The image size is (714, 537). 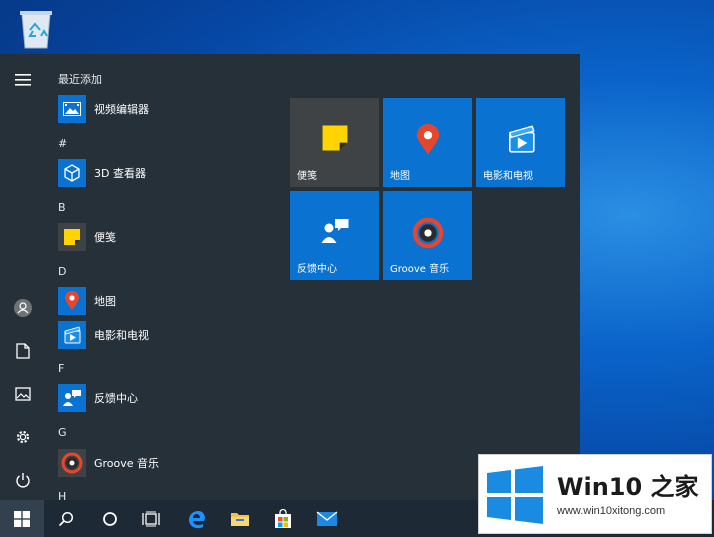 I want to click on documents-icon, so click(x=23, y=351).